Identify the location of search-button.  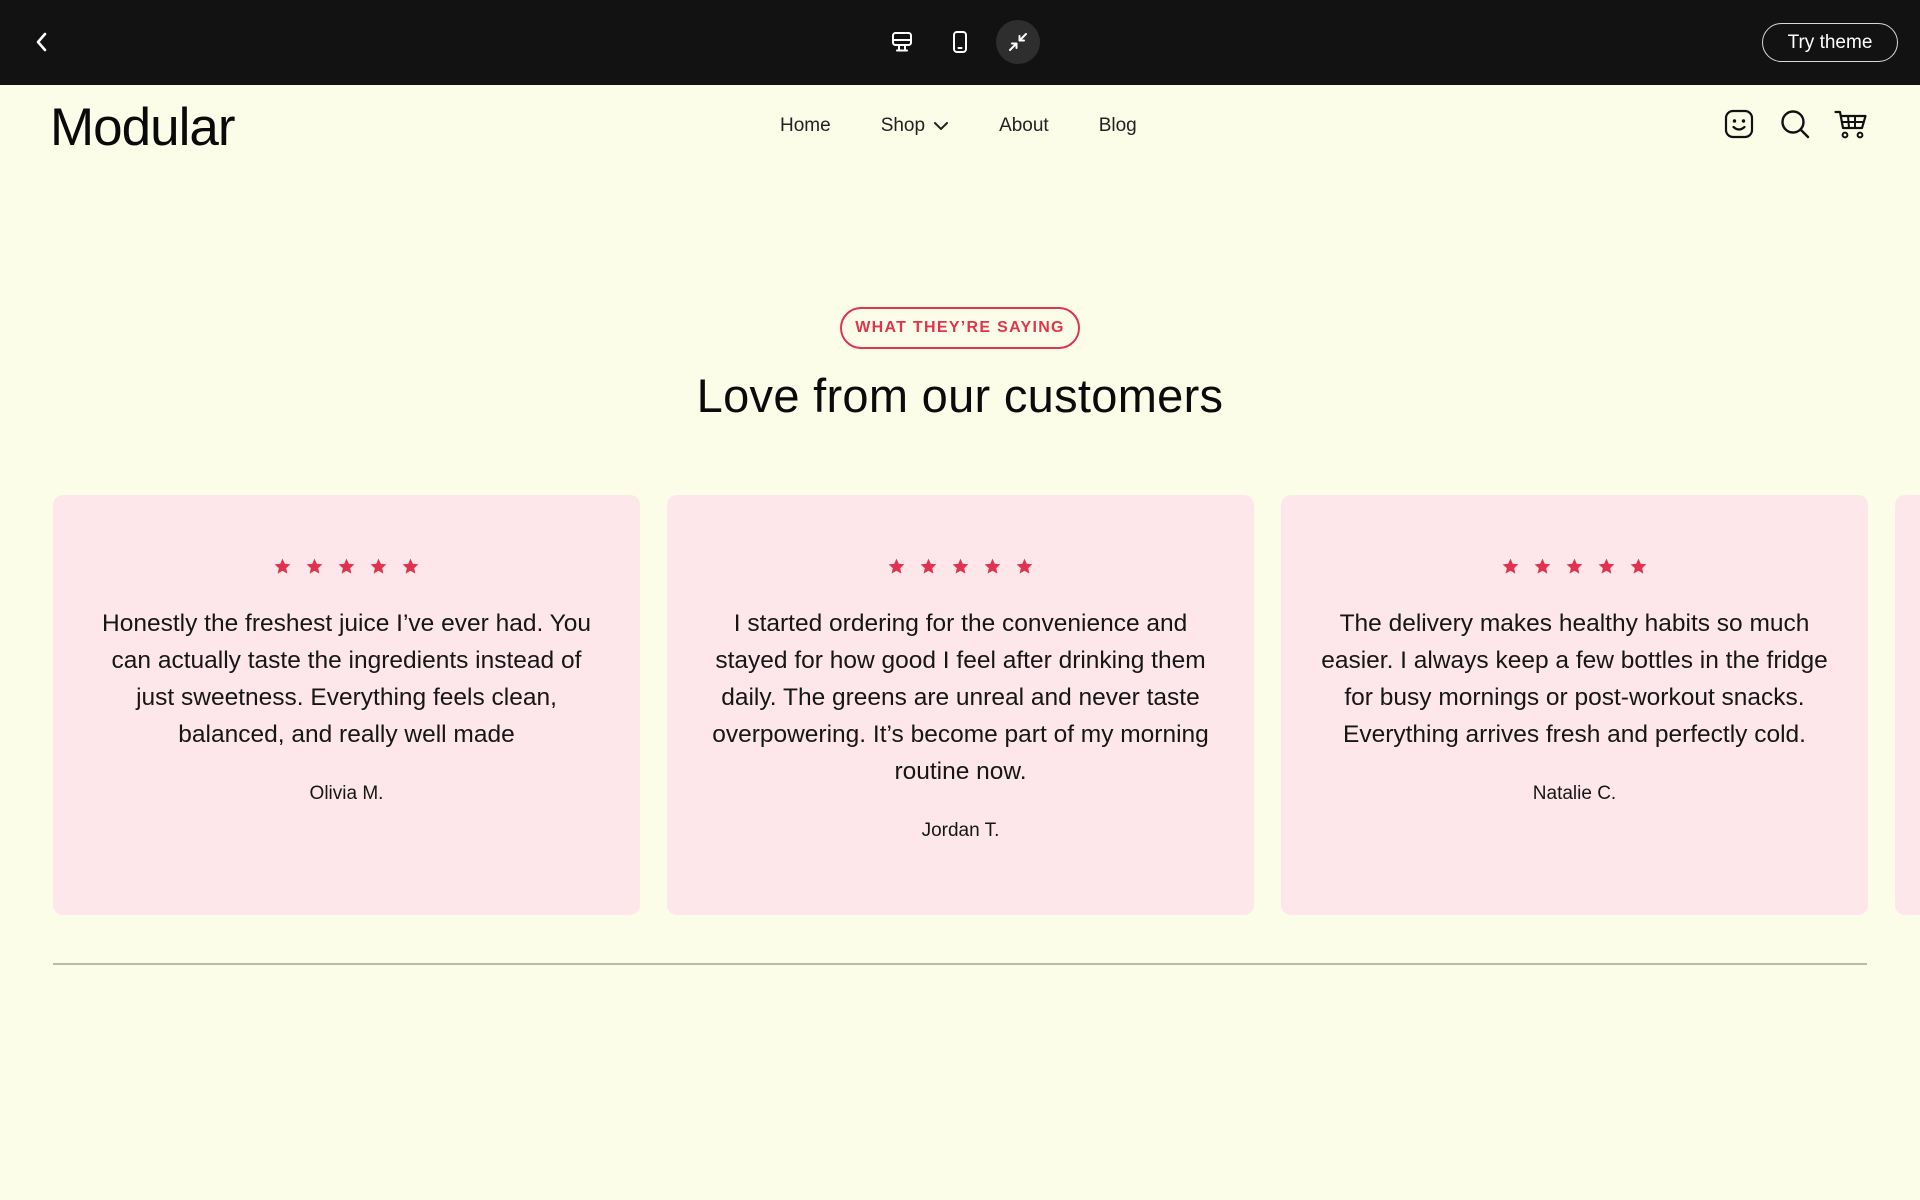
(1795, 124).